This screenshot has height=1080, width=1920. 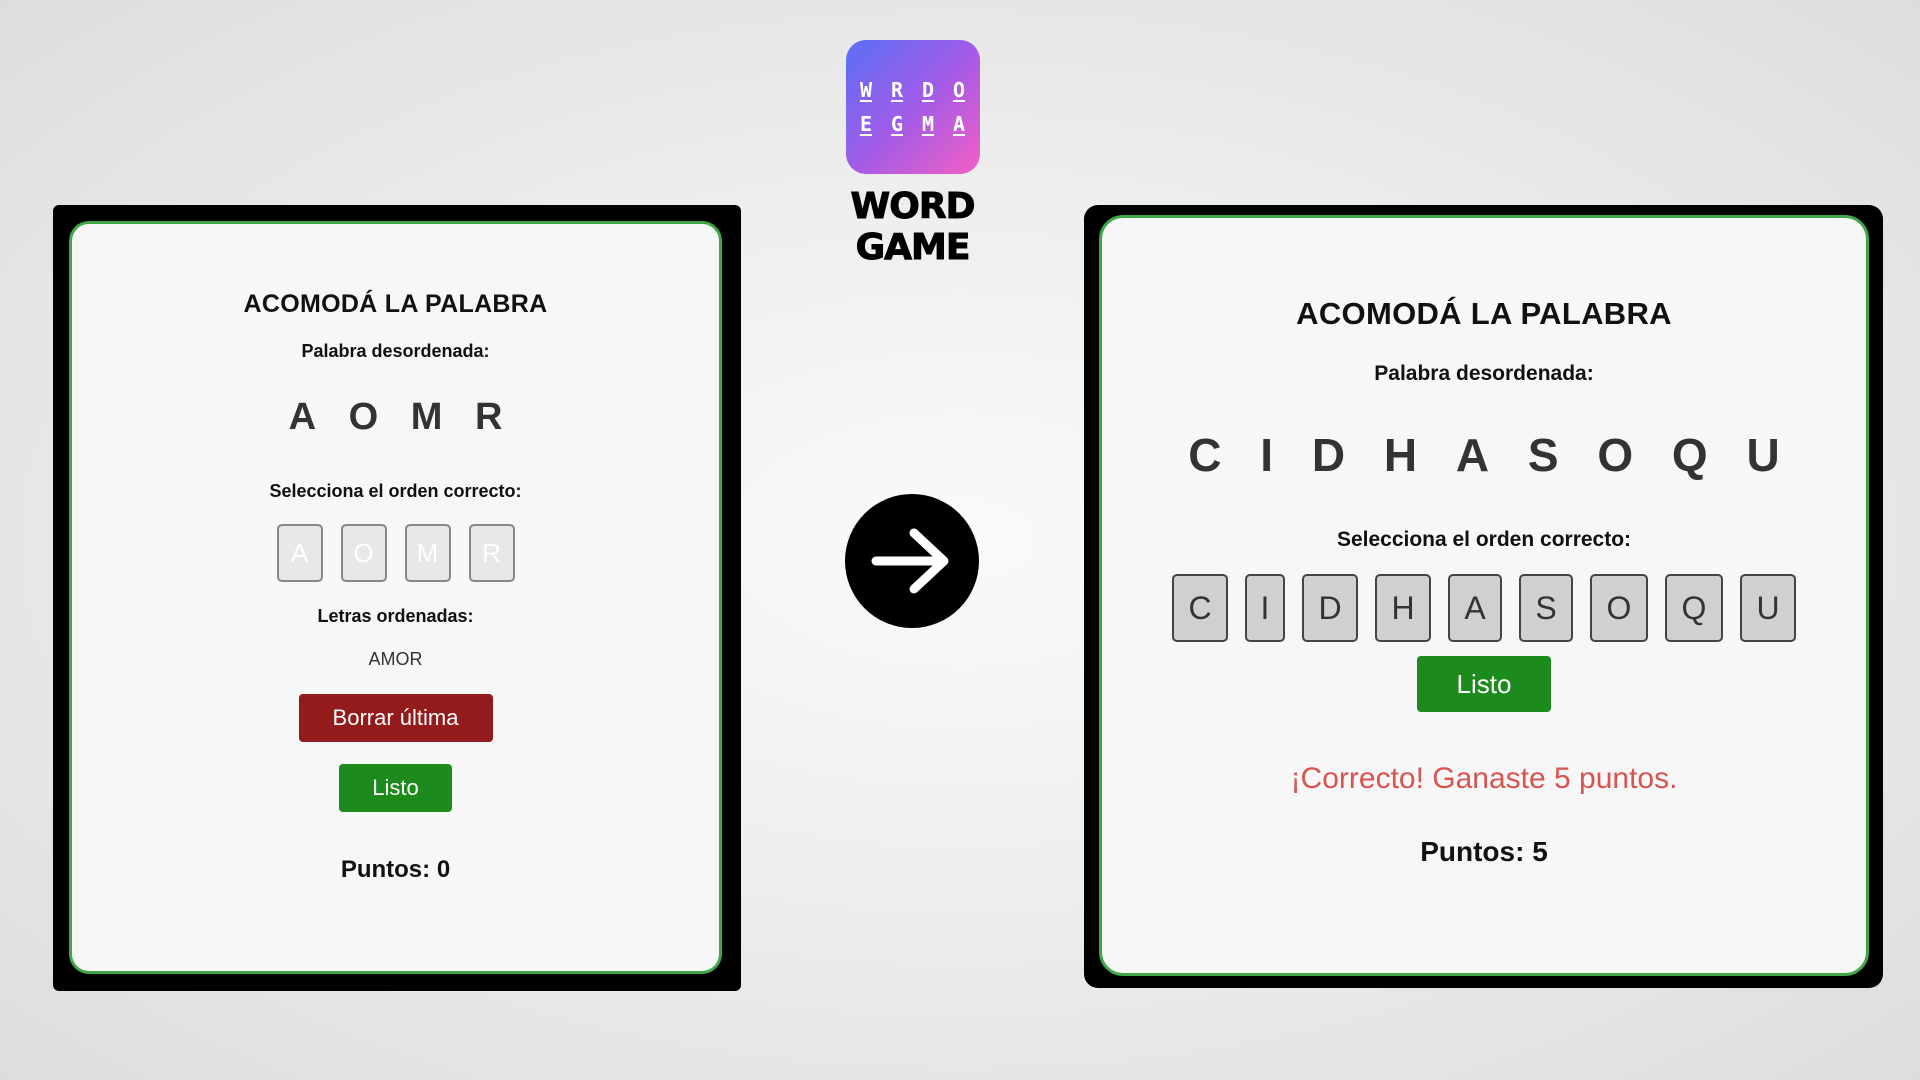 I want to click on scrambled-word: C I D H A S O Q U, so click(x=1484, y=455).